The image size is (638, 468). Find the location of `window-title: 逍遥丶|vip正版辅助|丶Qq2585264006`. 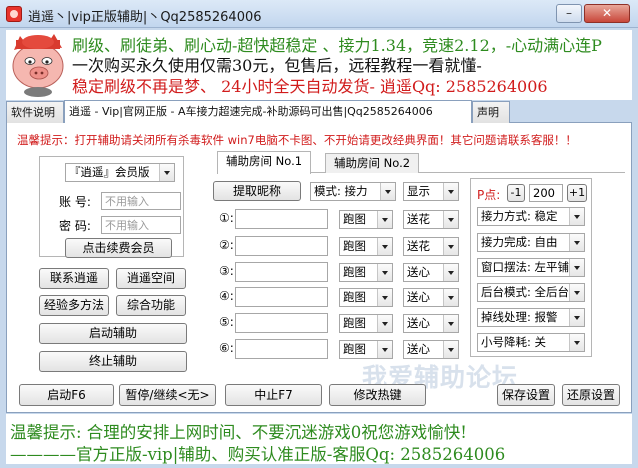

window-title: 逍遥丶|vip正版辅助|丶Qq2585264006 is located at coordinates (145, 17).